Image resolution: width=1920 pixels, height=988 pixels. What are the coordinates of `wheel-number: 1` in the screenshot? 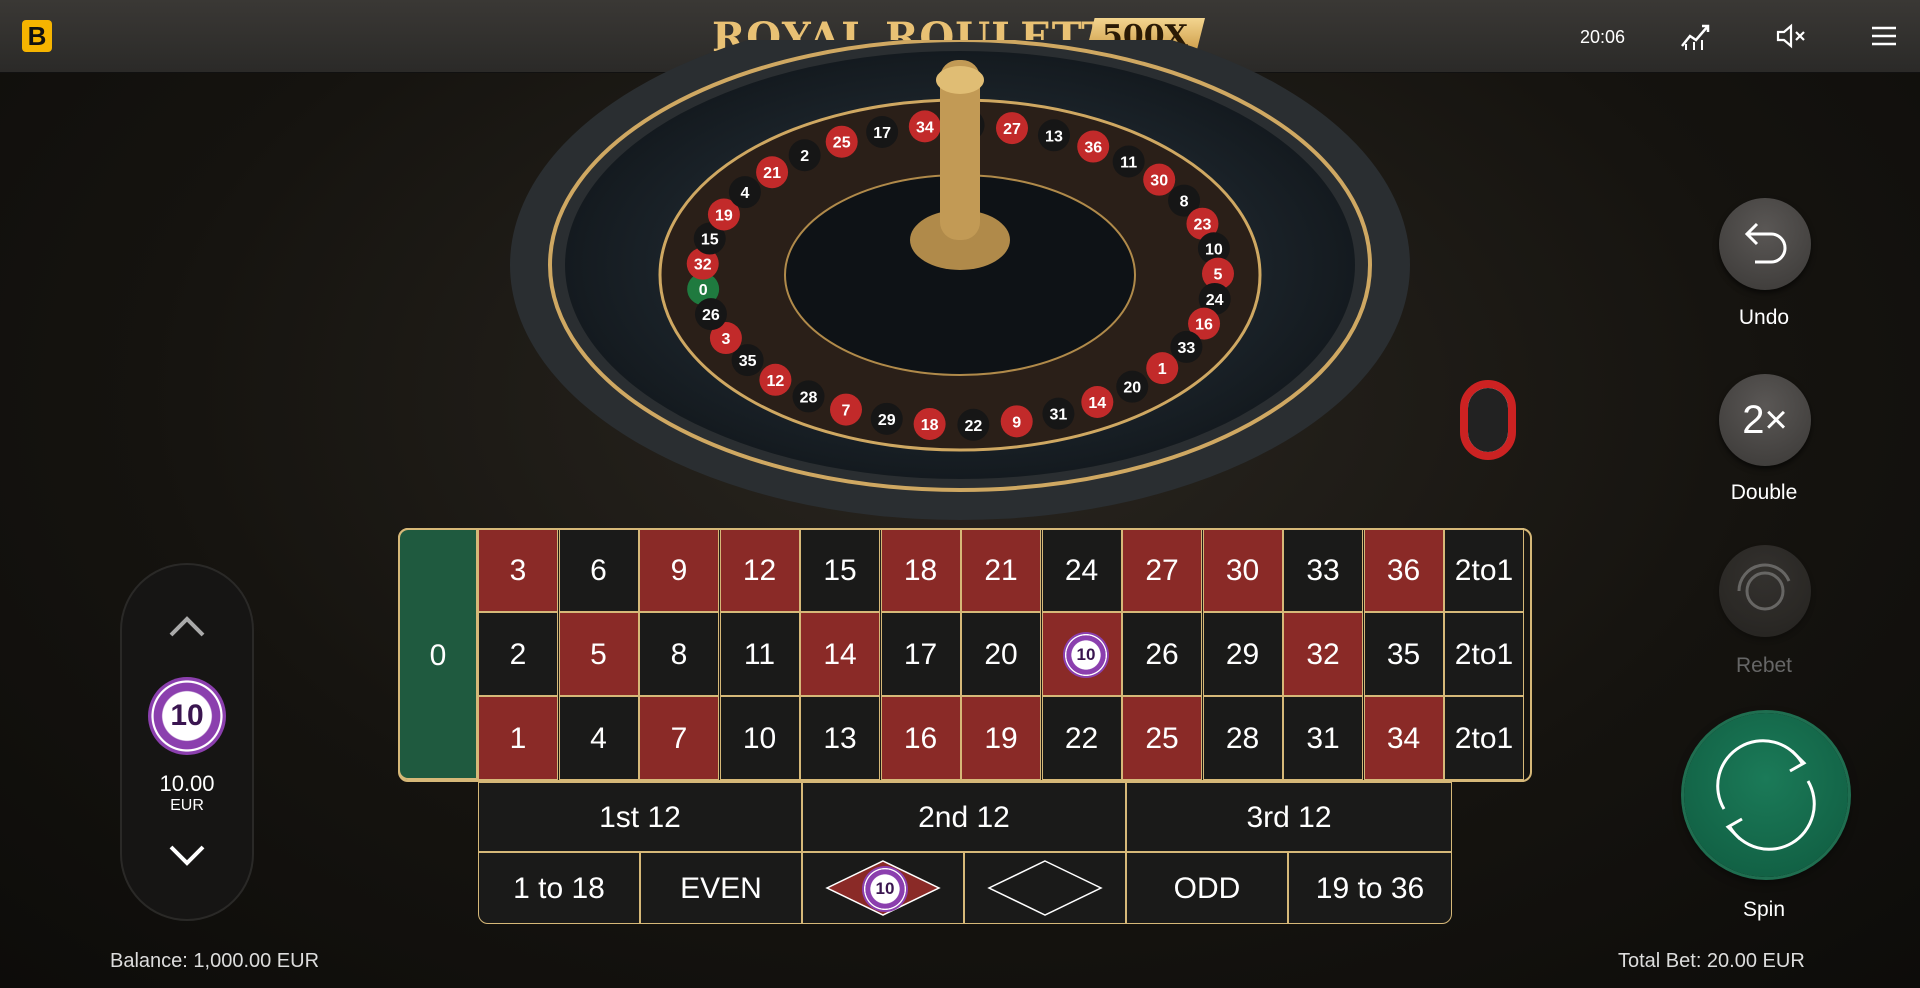 It's located at (1162, 369).